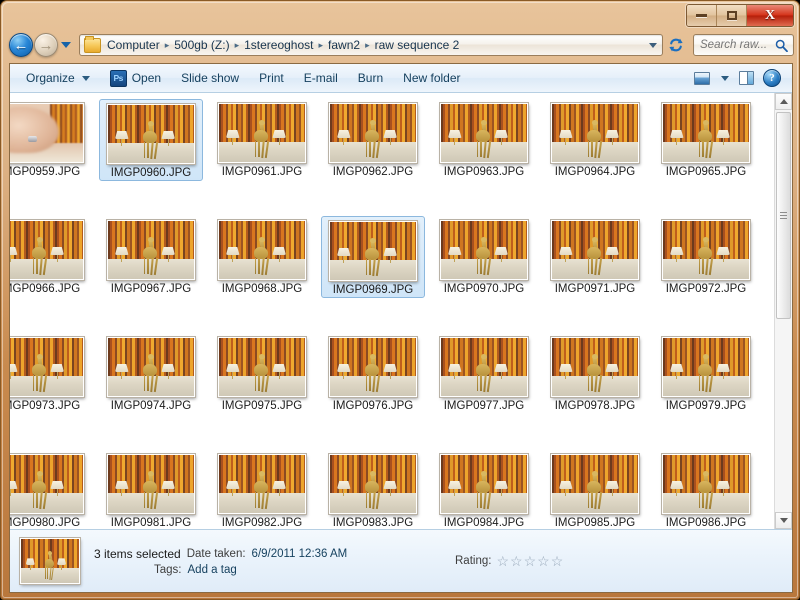 Image resolution: width=800 pixels, height=600 pixels. What do you see at coordinates (724, 78) in the screenshot?
I see `change-view-dropdown` at bounding box center [724, 78].